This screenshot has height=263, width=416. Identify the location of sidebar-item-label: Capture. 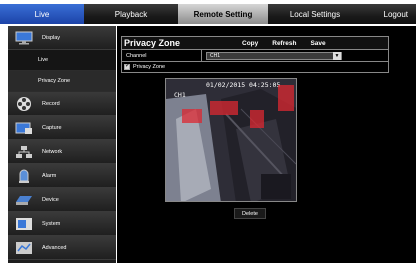
(52, 127).